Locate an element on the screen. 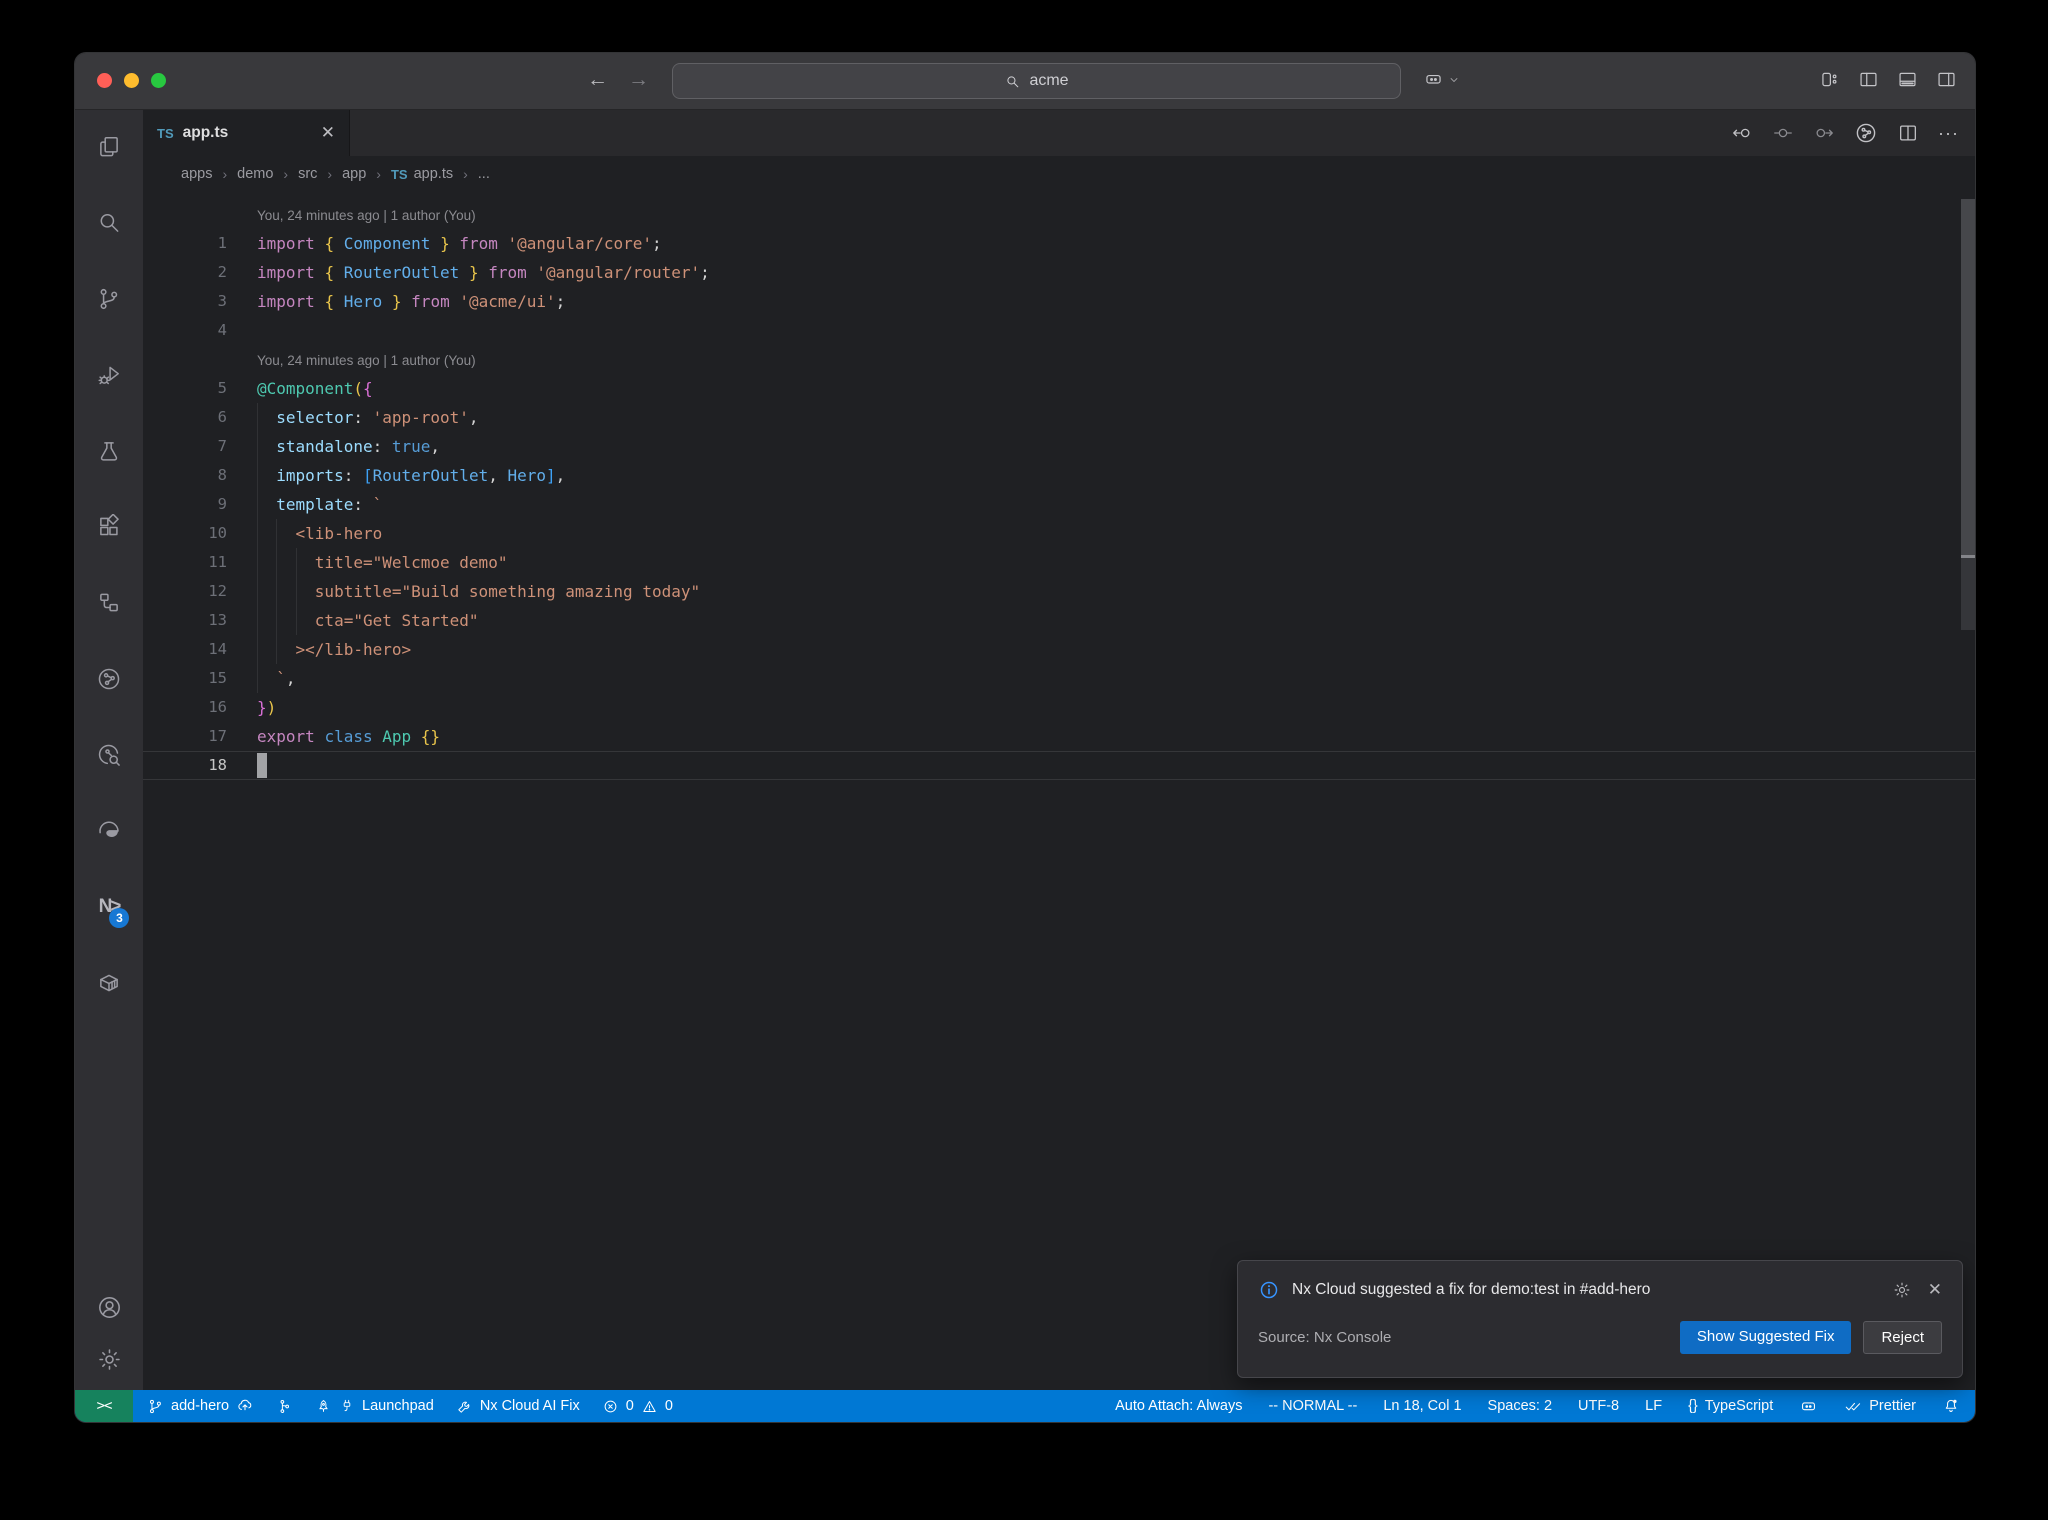  close-tab-icon: ✕ is located at coordinates (328, 133).